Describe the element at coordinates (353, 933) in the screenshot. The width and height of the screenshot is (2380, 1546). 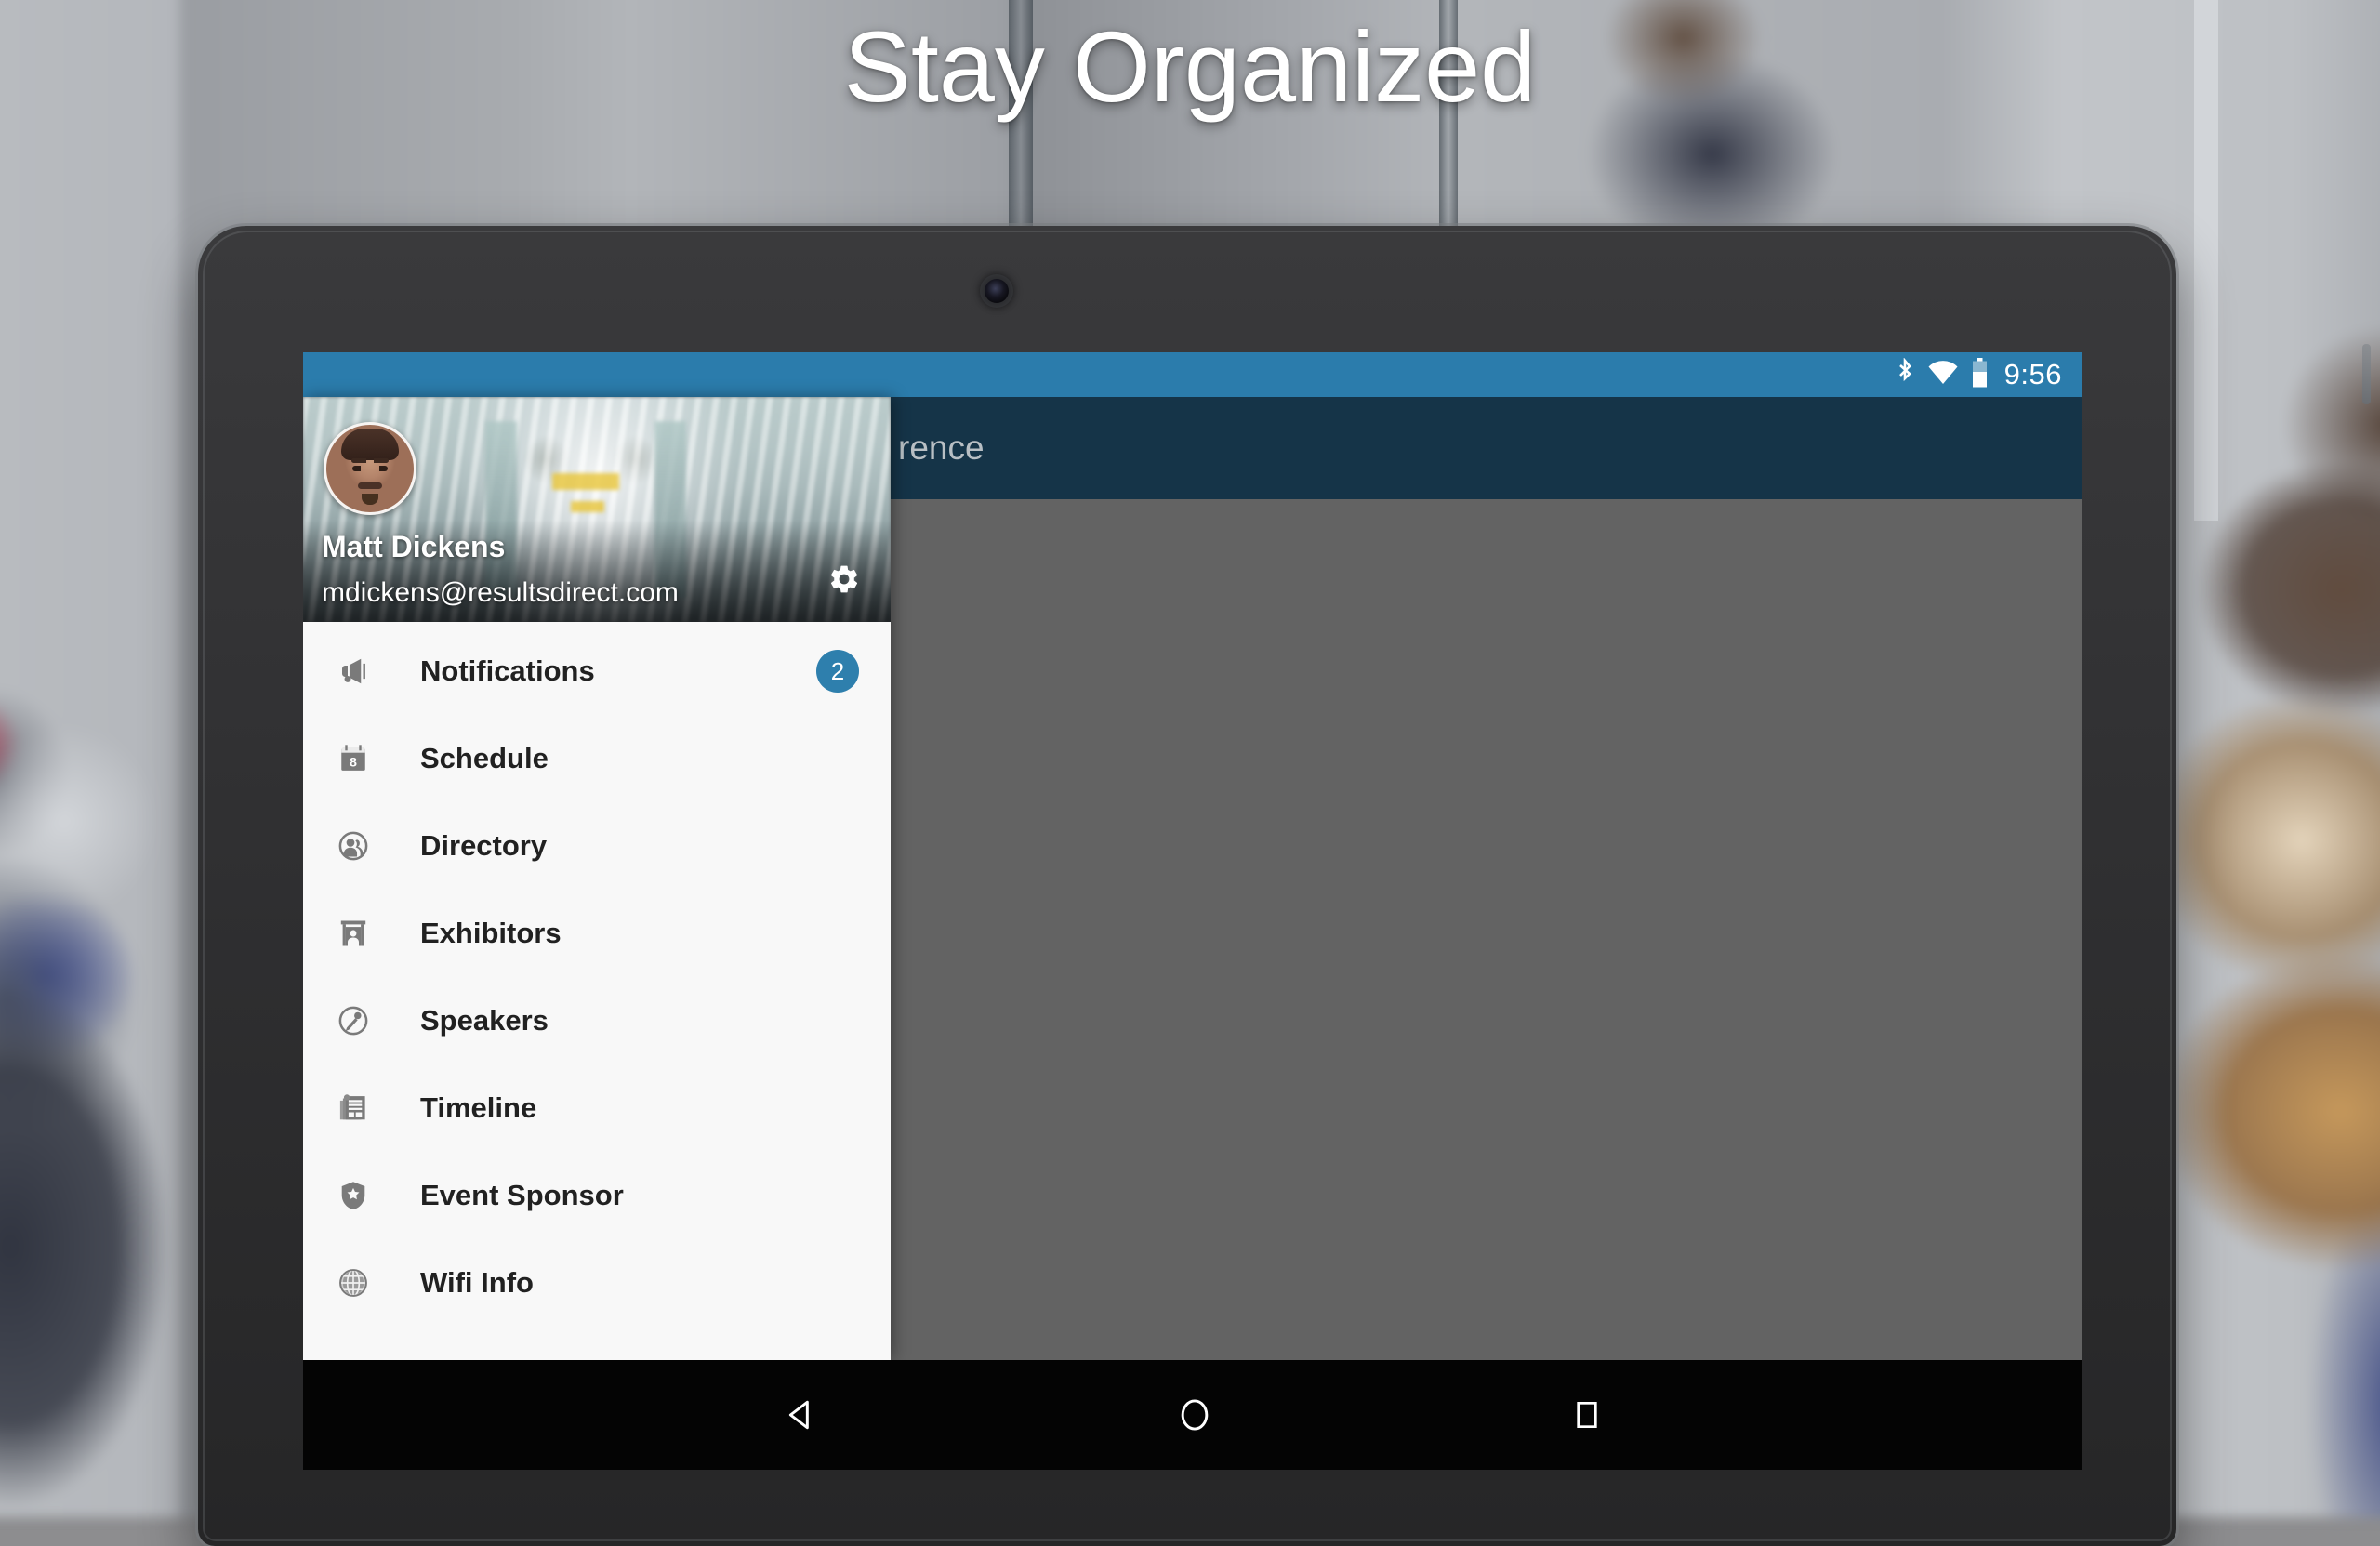
I see `exhibitor-booth-icon` at that location.